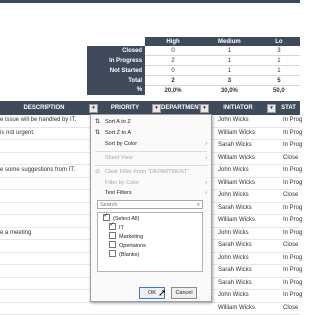 Image resolution: width=320 pixels, height=315 pixels. Describe the element at coordinates (147, 172) in the screenshot. I see `clear-filter-label: Clear Filter From "DEPARTMENT"` at that location.